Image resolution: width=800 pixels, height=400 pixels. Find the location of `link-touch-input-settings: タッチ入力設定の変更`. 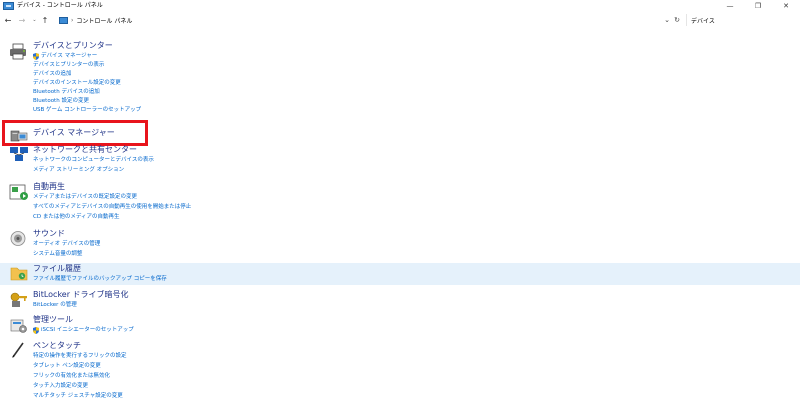

link-touch-input-settings: タッチ入力設定の変更 is located at coordinates (60, 386).